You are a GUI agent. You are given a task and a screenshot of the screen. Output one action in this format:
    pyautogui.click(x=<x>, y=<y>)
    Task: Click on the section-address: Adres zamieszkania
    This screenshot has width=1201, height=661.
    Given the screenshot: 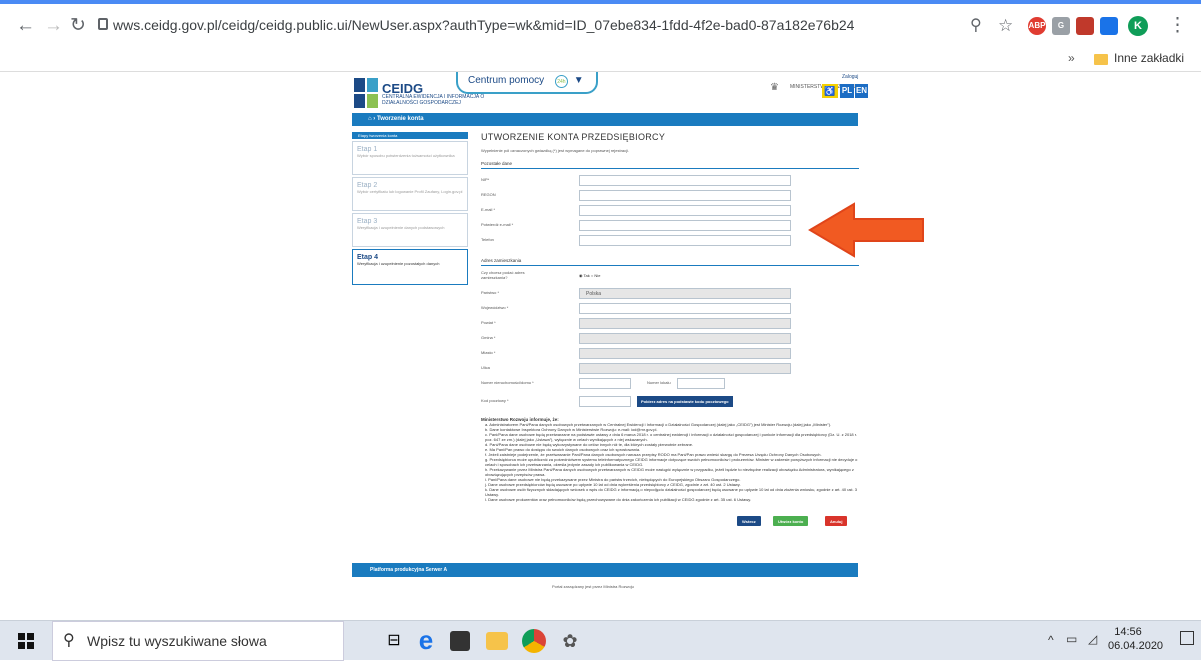 What is the action you would take?
    pyautogui.click(x=670, y=262)
    